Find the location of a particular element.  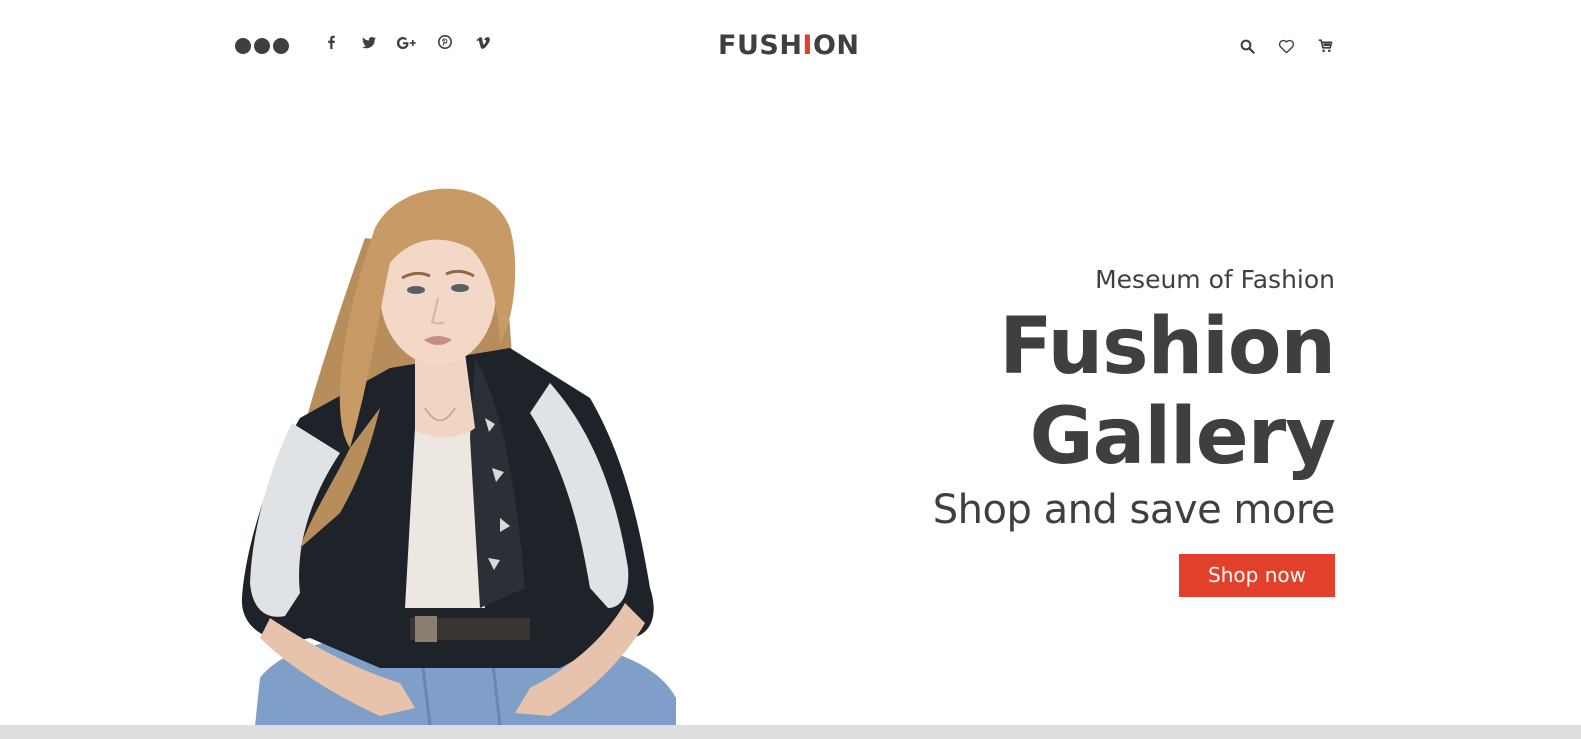

heart-glyph is located at coordinates (1286, 46).